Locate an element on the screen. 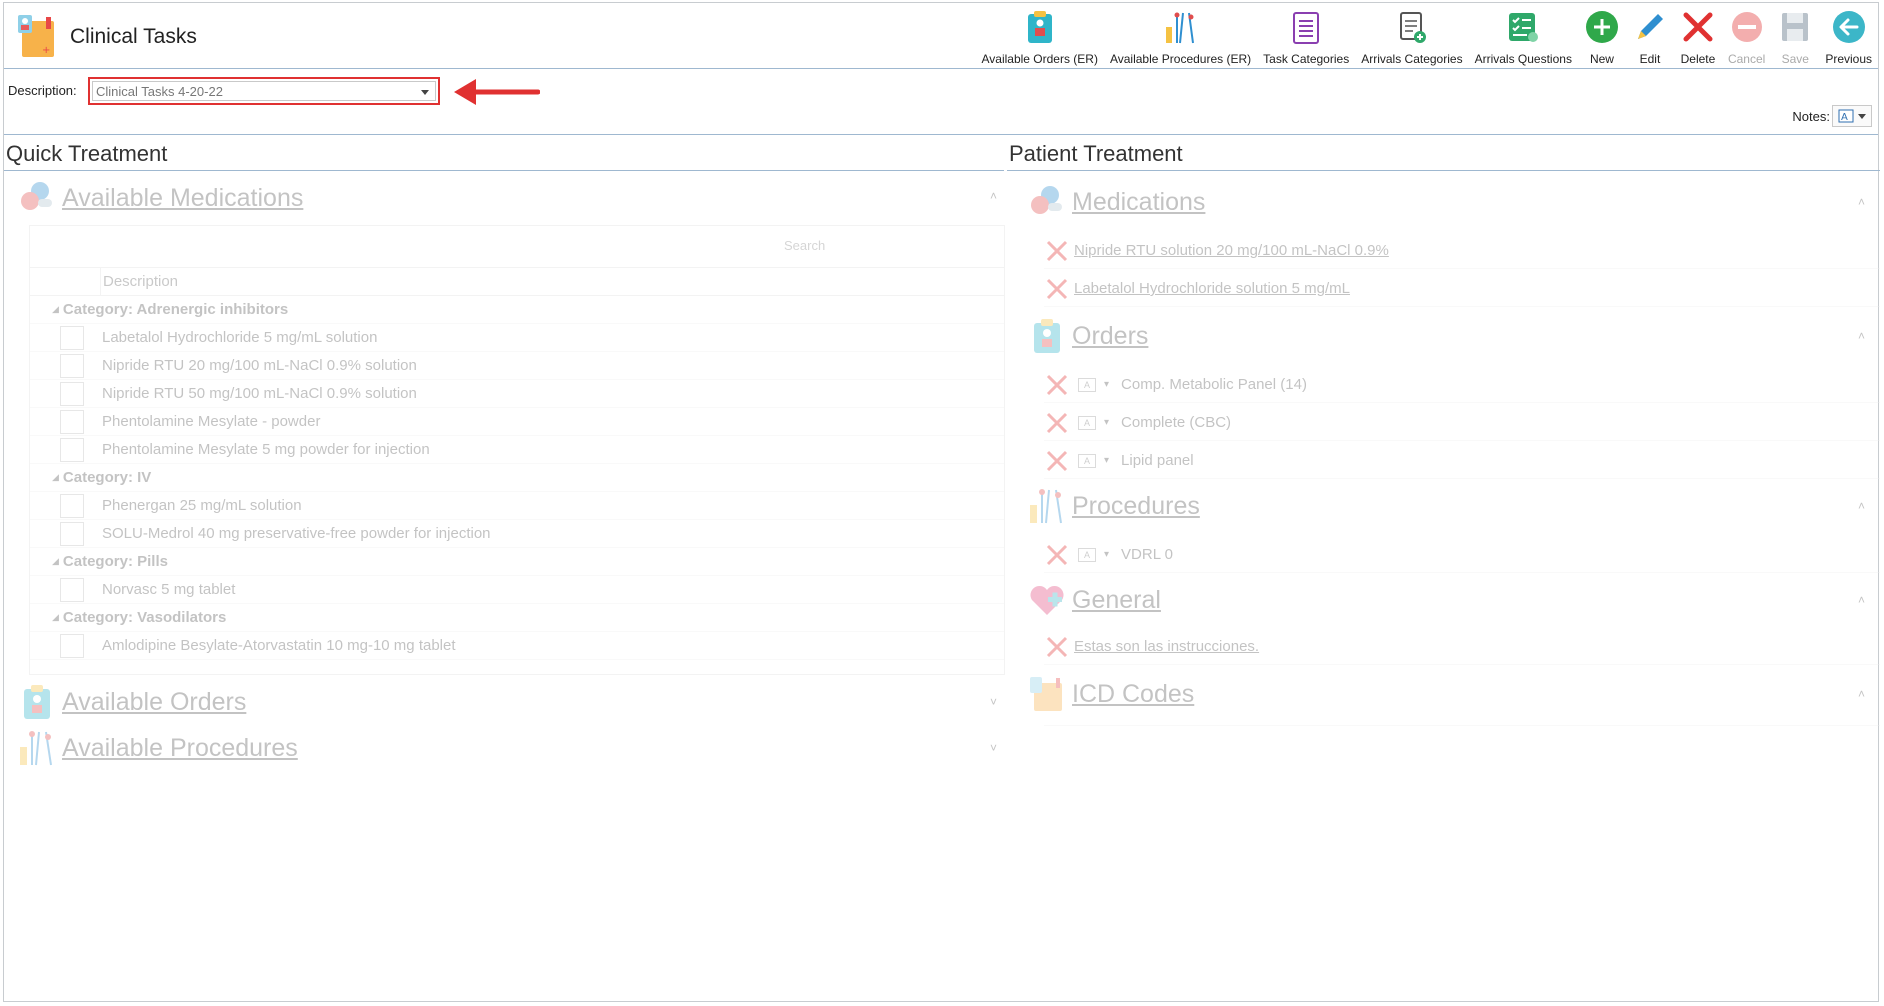 The width and height of the screenshot is (1884, 1006). available-procedures-title: Available Procedures is located at coordinates (180, 748).